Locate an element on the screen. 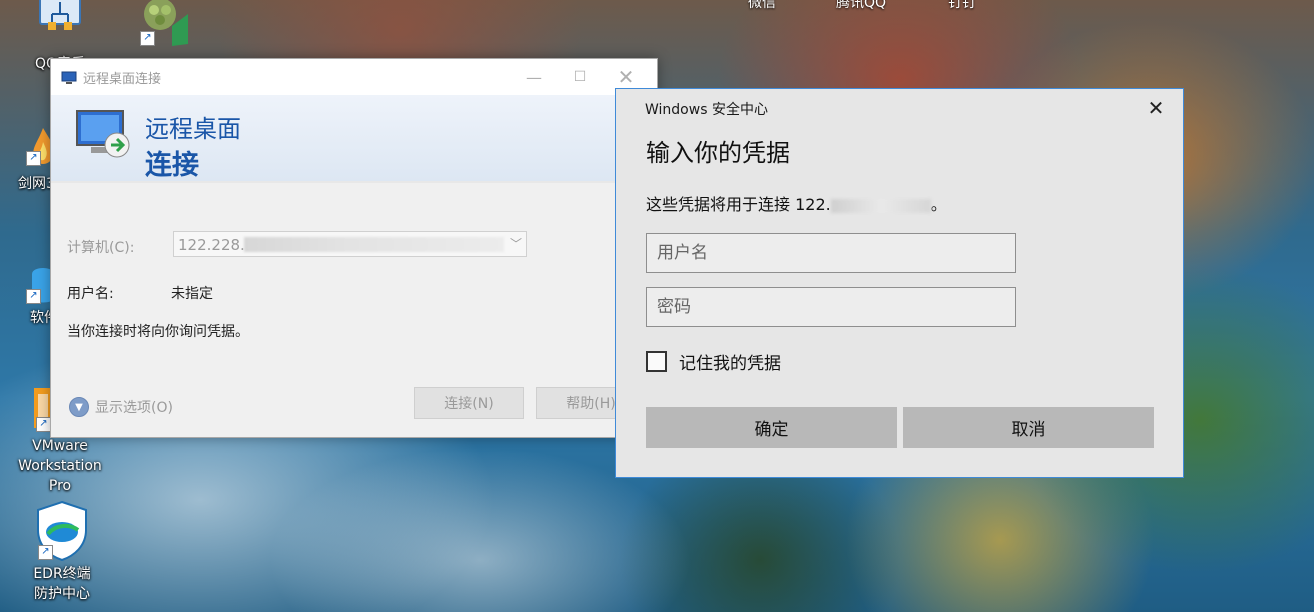 This screenshot has height=612, width=1314. desktop-icon-green-app: ↗ is located at coordinates (164, 25).